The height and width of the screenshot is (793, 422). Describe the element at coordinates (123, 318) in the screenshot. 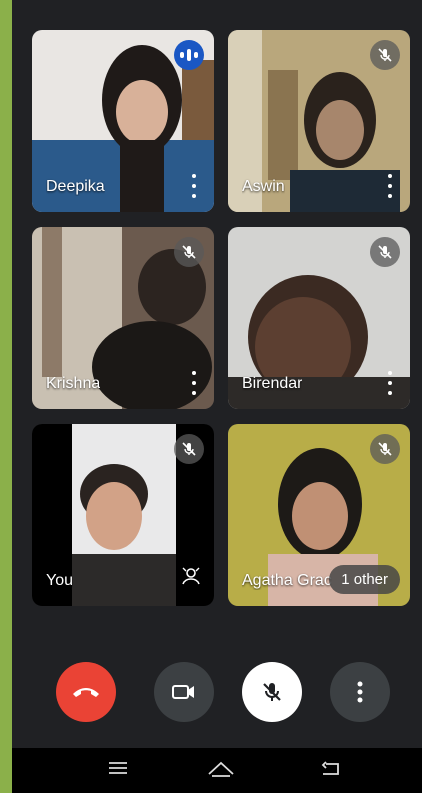

I see `participant-tile-krishna: Krishna` at that location.